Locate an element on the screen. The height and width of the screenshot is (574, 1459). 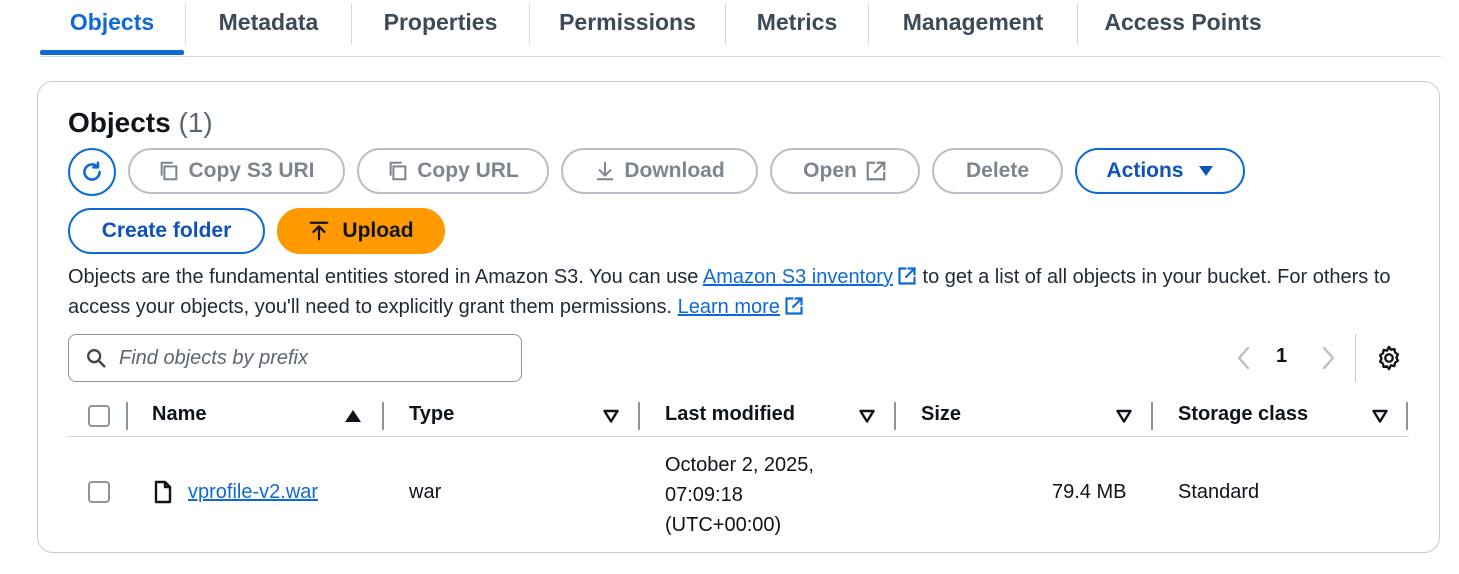
learn-more-link: Learn more is located at coordinates (729, 307).